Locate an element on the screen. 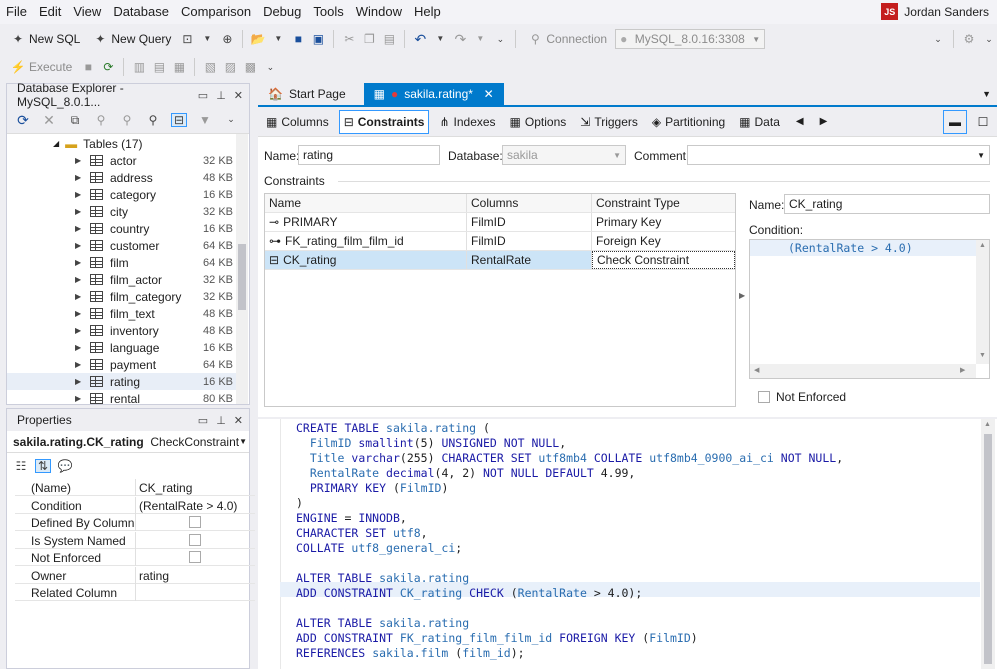  open-icon: 📂 is located at coordinates (258, 39).